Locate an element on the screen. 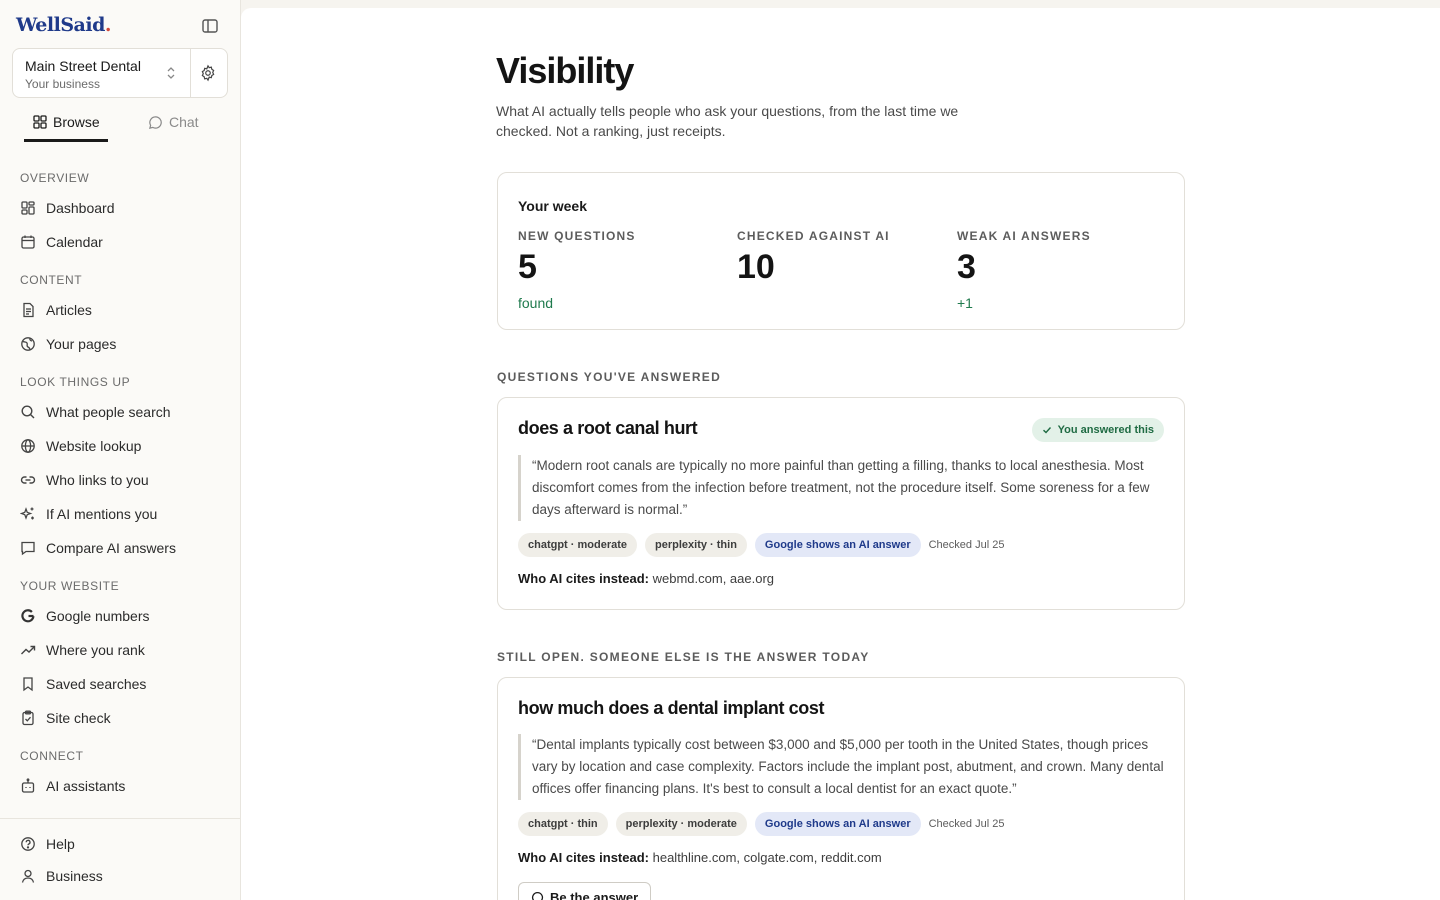 The image size is (1440, 900). sidebar-item-compare-ai-answers: Compare AI answers is located at coordinates (120, 548).